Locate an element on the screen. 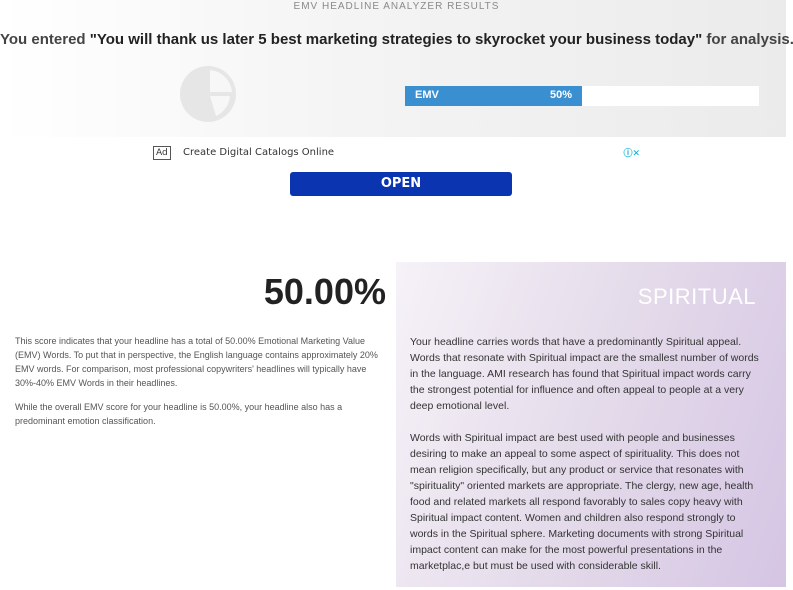 Image resolution: width=793 pixels, height=590 pixels. ad-banner: Ad Create Digital Catalogs Online ⓘ✕ is located at coordinates (396, 154).